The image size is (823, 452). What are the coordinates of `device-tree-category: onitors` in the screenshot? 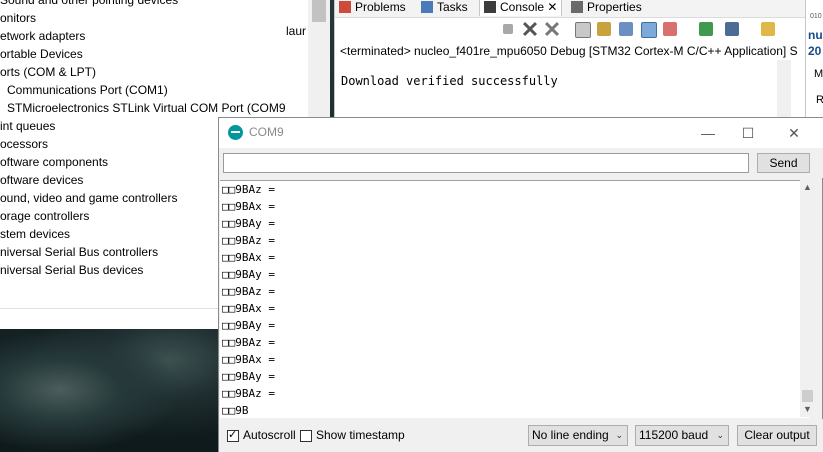 It's located at (18, 18).